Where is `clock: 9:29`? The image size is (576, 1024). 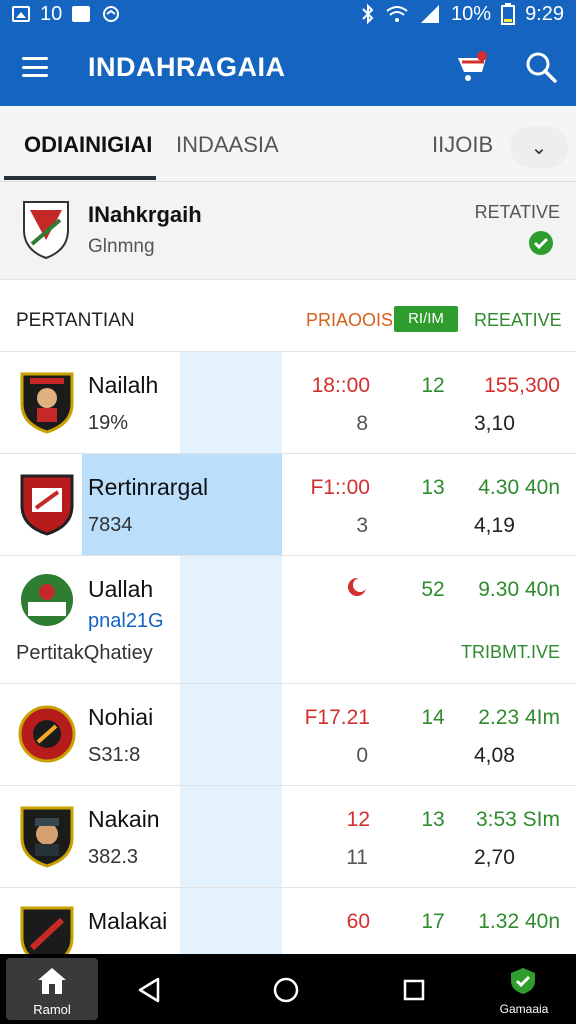
clock: 9:29 is located at coordinates (544, 13).